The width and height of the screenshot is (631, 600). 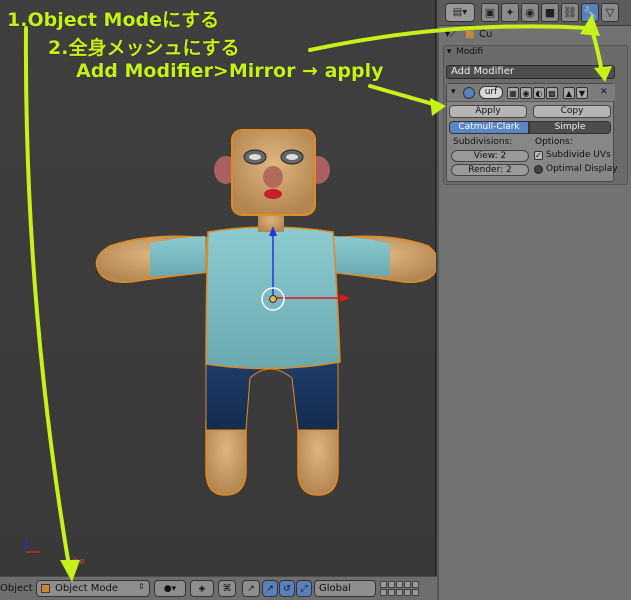 What do you see at coordinates (488, 111) in the screenshot?
I see `apply-button: Apply` at bounding box center [488, 111].